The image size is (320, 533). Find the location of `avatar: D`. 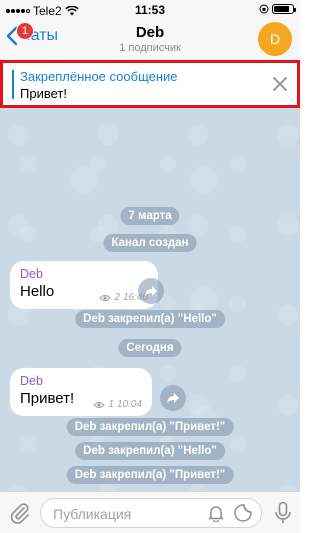

avatar: D is located at coordinates (275, 39).